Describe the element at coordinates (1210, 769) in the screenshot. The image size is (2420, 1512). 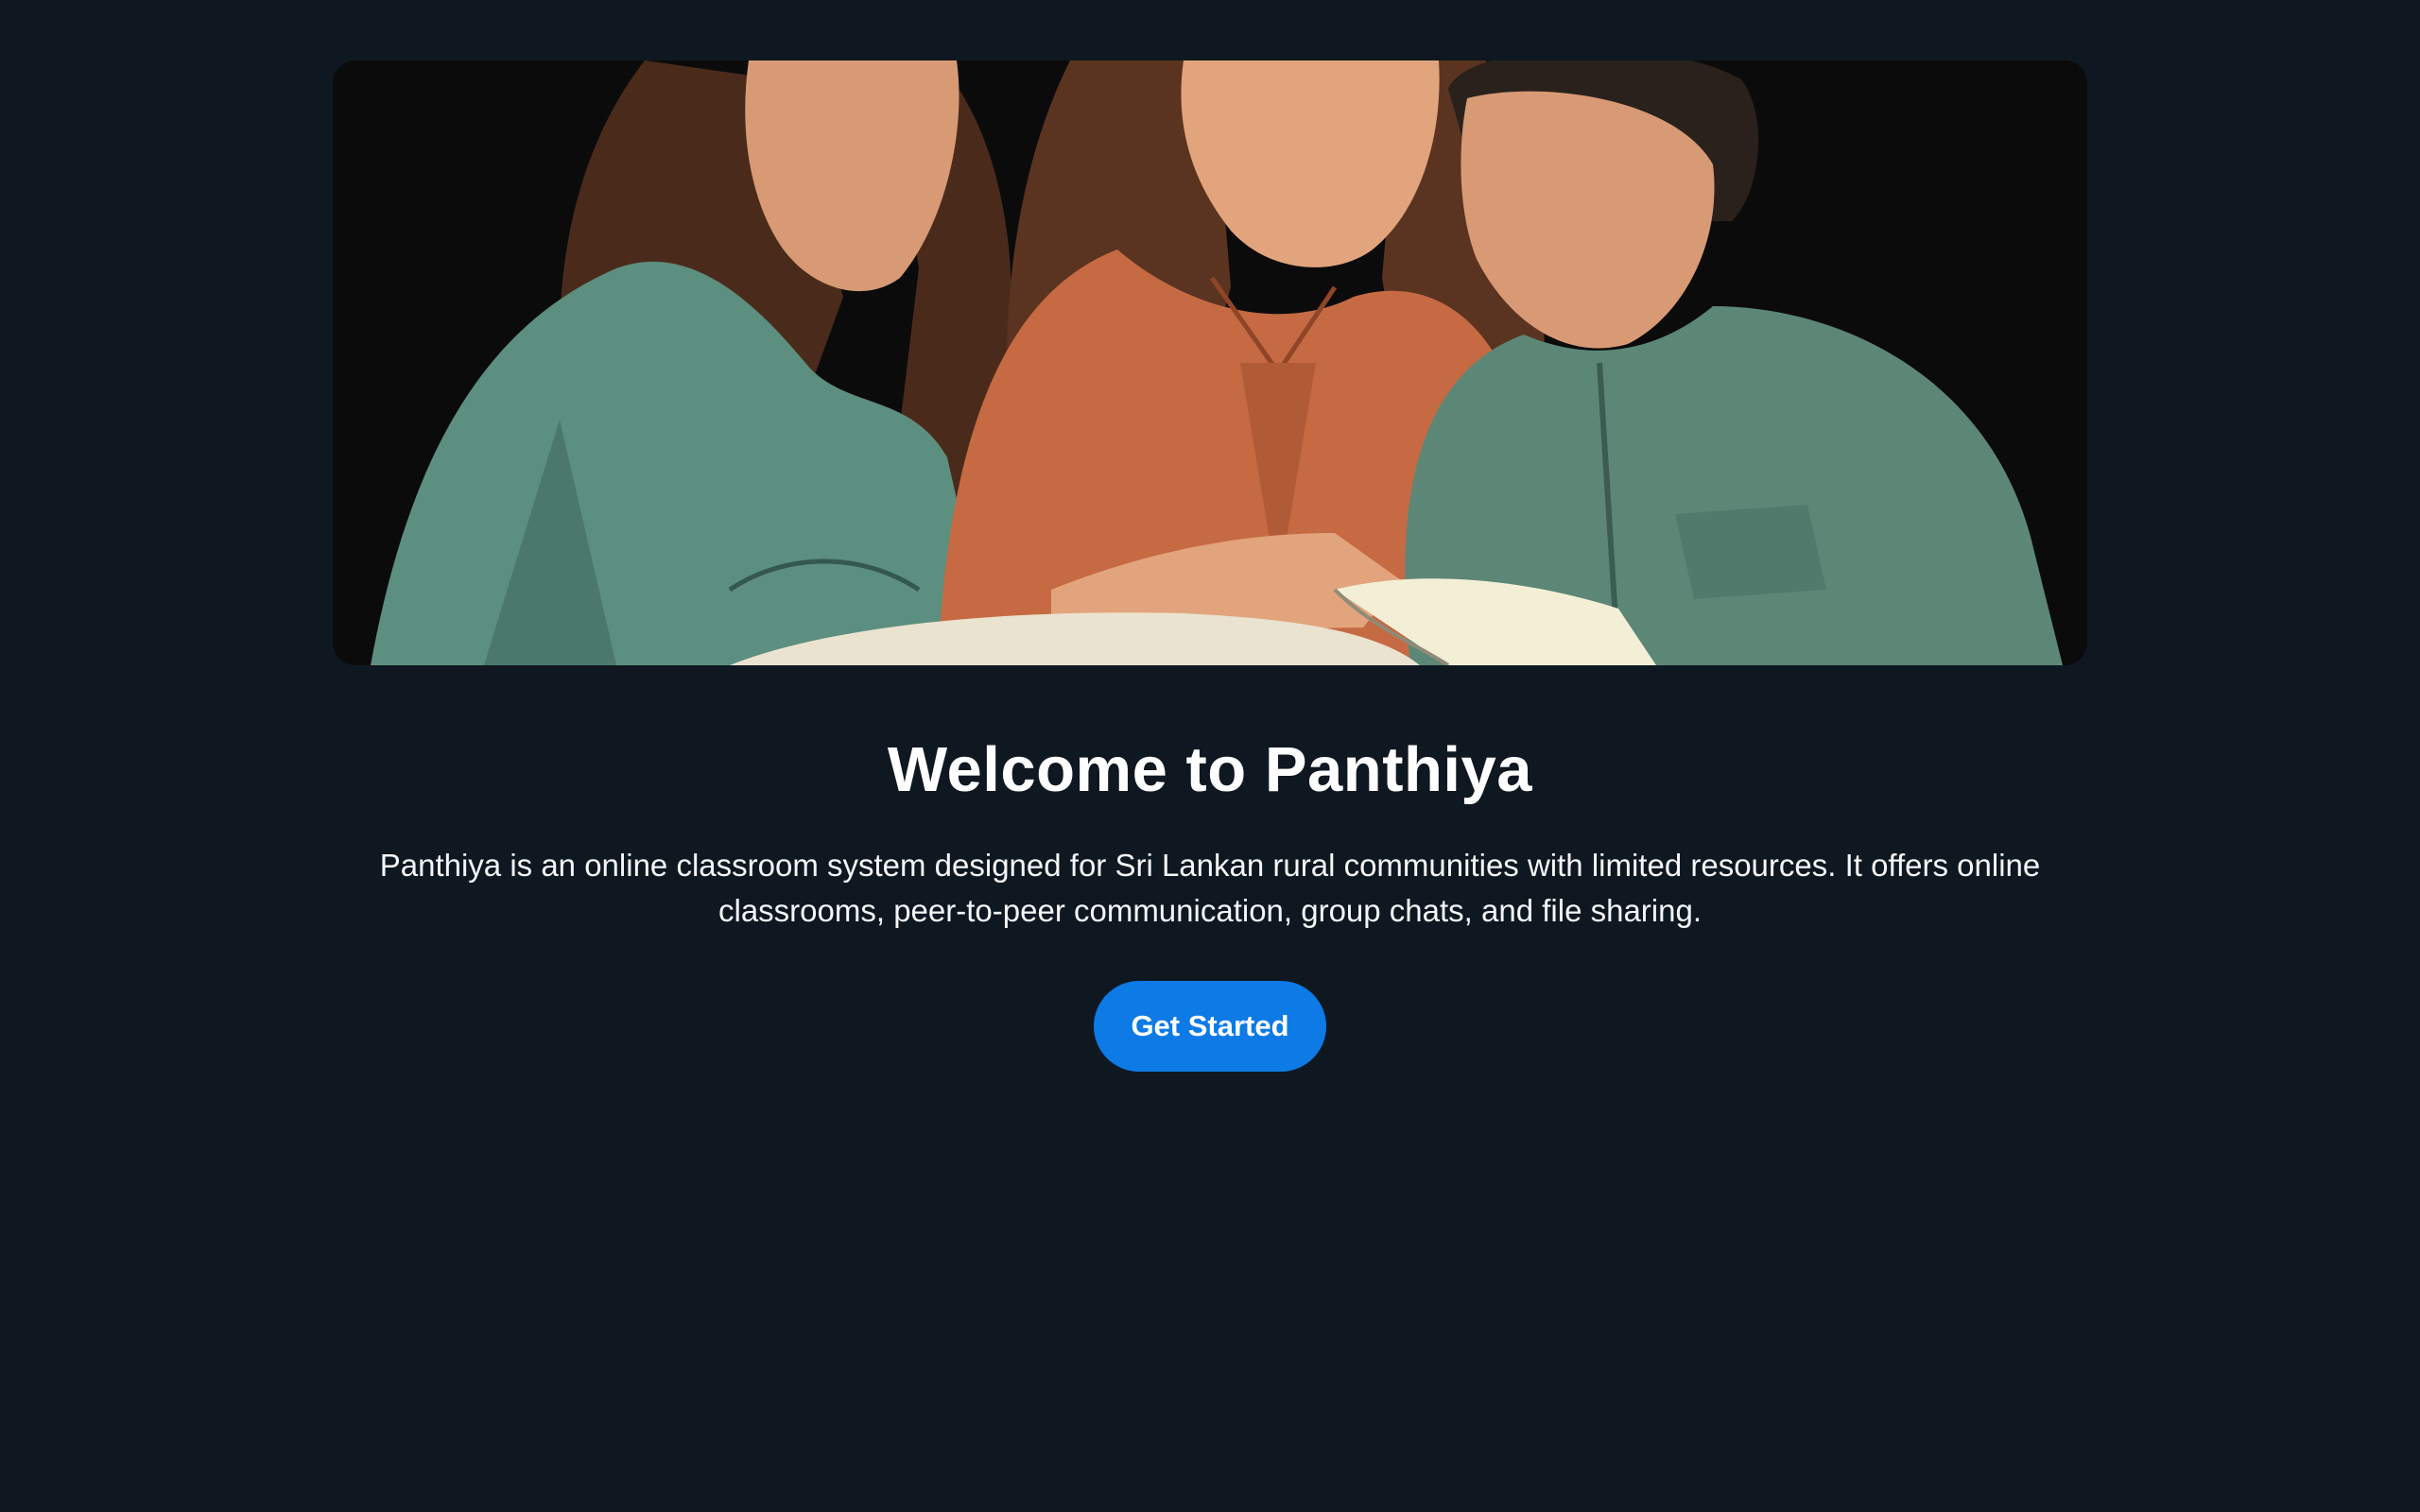
I see `page-title: Welcome to Panthiya` at that location.